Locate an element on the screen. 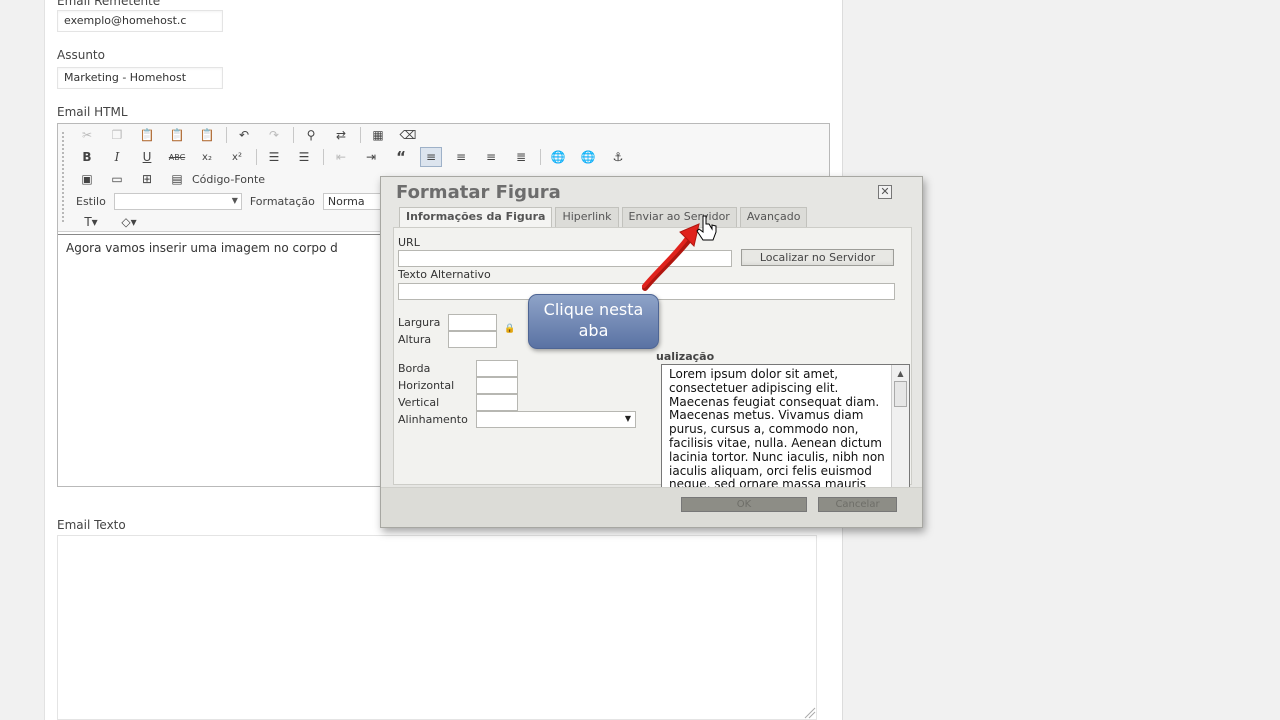  resize-grip-icon is located at coordinates (810, 713).